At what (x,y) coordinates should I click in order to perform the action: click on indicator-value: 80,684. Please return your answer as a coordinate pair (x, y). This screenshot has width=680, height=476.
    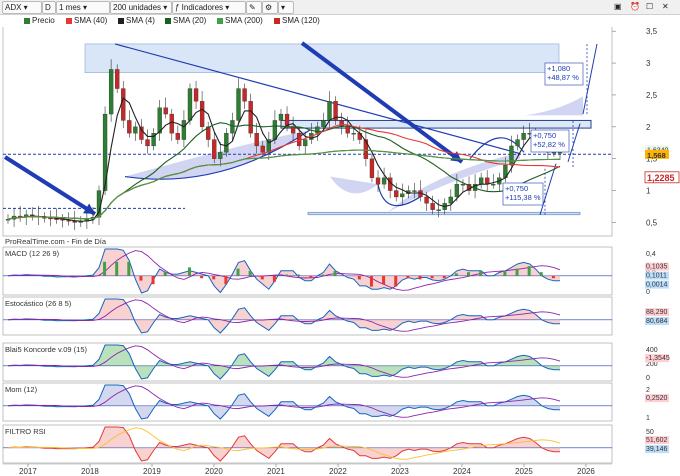
    Looking at the image, I should click on (657, 321).